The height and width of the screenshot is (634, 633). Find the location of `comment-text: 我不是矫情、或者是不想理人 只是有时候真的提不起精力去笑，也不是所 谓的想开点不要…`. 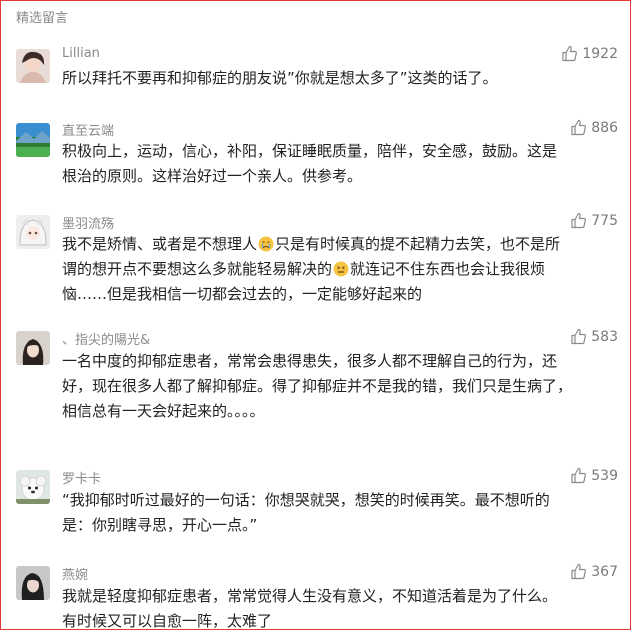

comment-text: 我不是矫情、或者是不想理人 只是有时候真的提不起精力去笑，也不是所 谓的想开点不要… is located at coordinates (311, 269).